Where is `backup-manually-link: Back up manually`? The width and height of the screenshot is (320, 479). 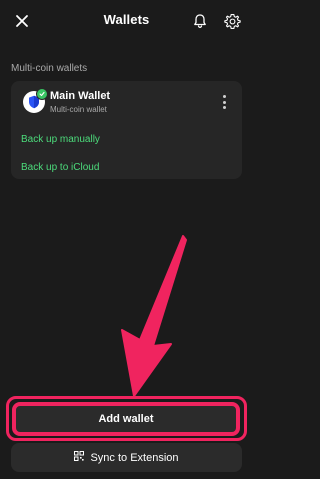
backup-manually-link: Back up manually is located at coordinates (60, 139).